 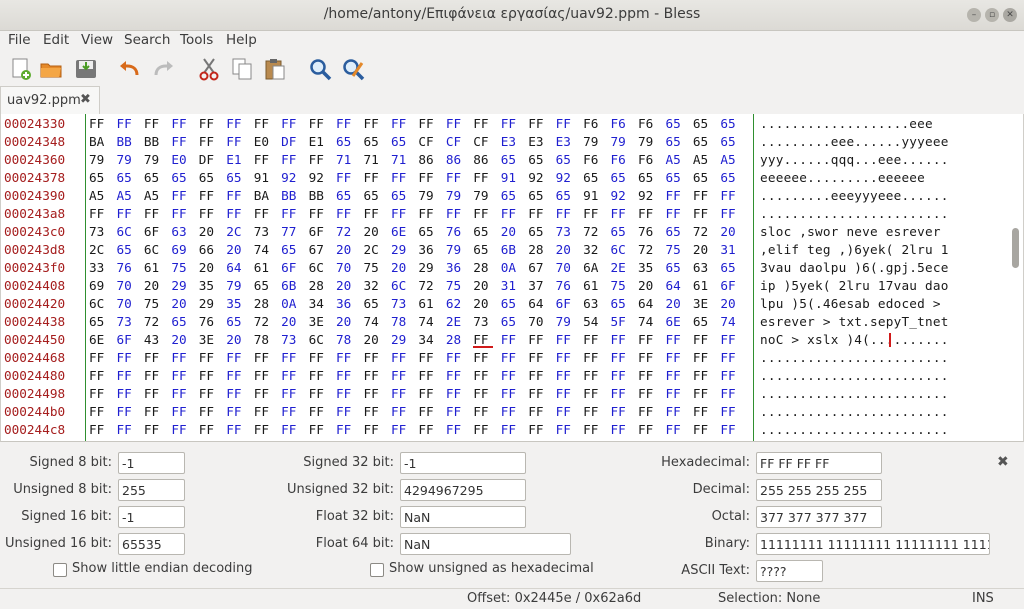 I want to click on menu-view: View, so click(x=97, y=40).